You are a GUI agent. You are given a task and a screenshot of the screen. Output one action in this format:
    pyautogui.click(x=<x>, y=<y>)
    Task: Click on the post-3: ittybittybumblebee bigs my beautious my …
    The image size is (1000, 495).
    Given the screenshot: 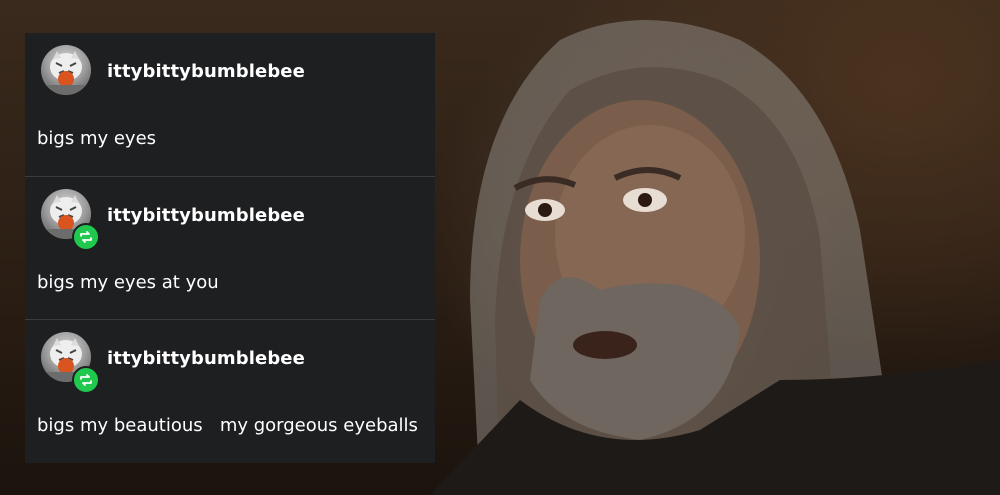 What is the action you would take?
    pyautogui.click(x=230, y=390)
    